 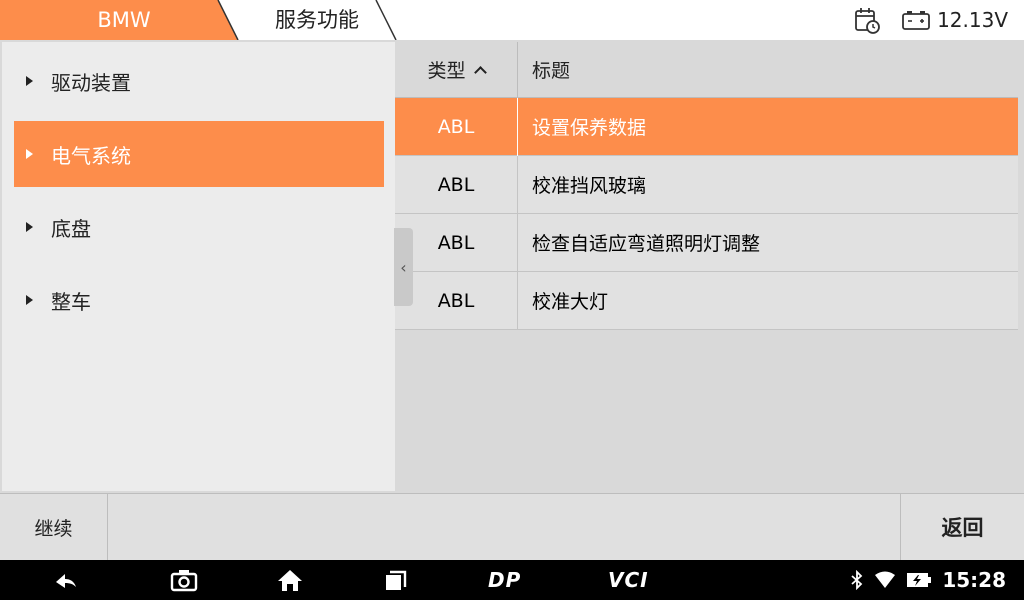 I want to click on wifi-icon, so click(x=885, y=579).